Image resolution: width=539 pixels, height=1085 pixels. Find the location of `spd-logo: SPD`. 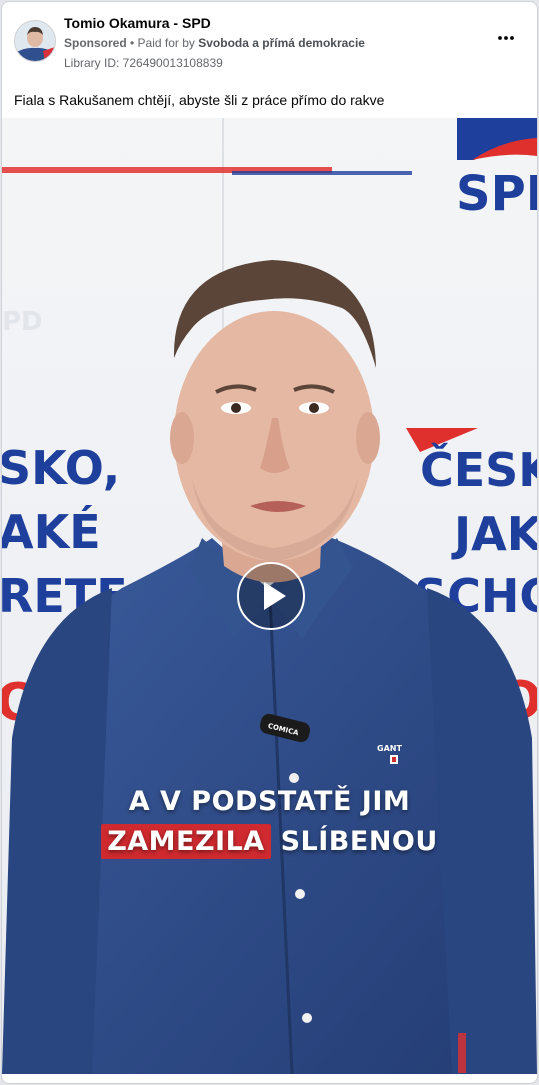

spd-logo: SPD is located at coordinates (496, 170).